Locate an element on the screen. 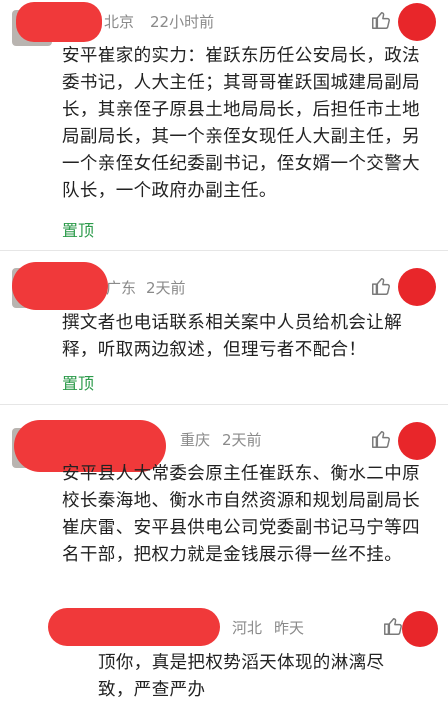  comment-time: 22小时前 is located at coordinates (182, 22).